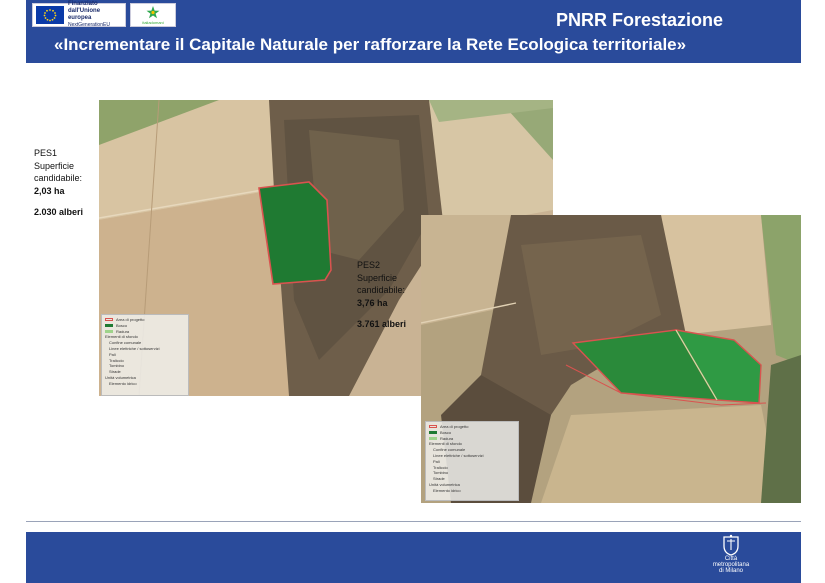 This screenshot has height=583, width=825. Describe the element at coordinates (413, 521) in the screenshot. I see `footer-divider` at that location.